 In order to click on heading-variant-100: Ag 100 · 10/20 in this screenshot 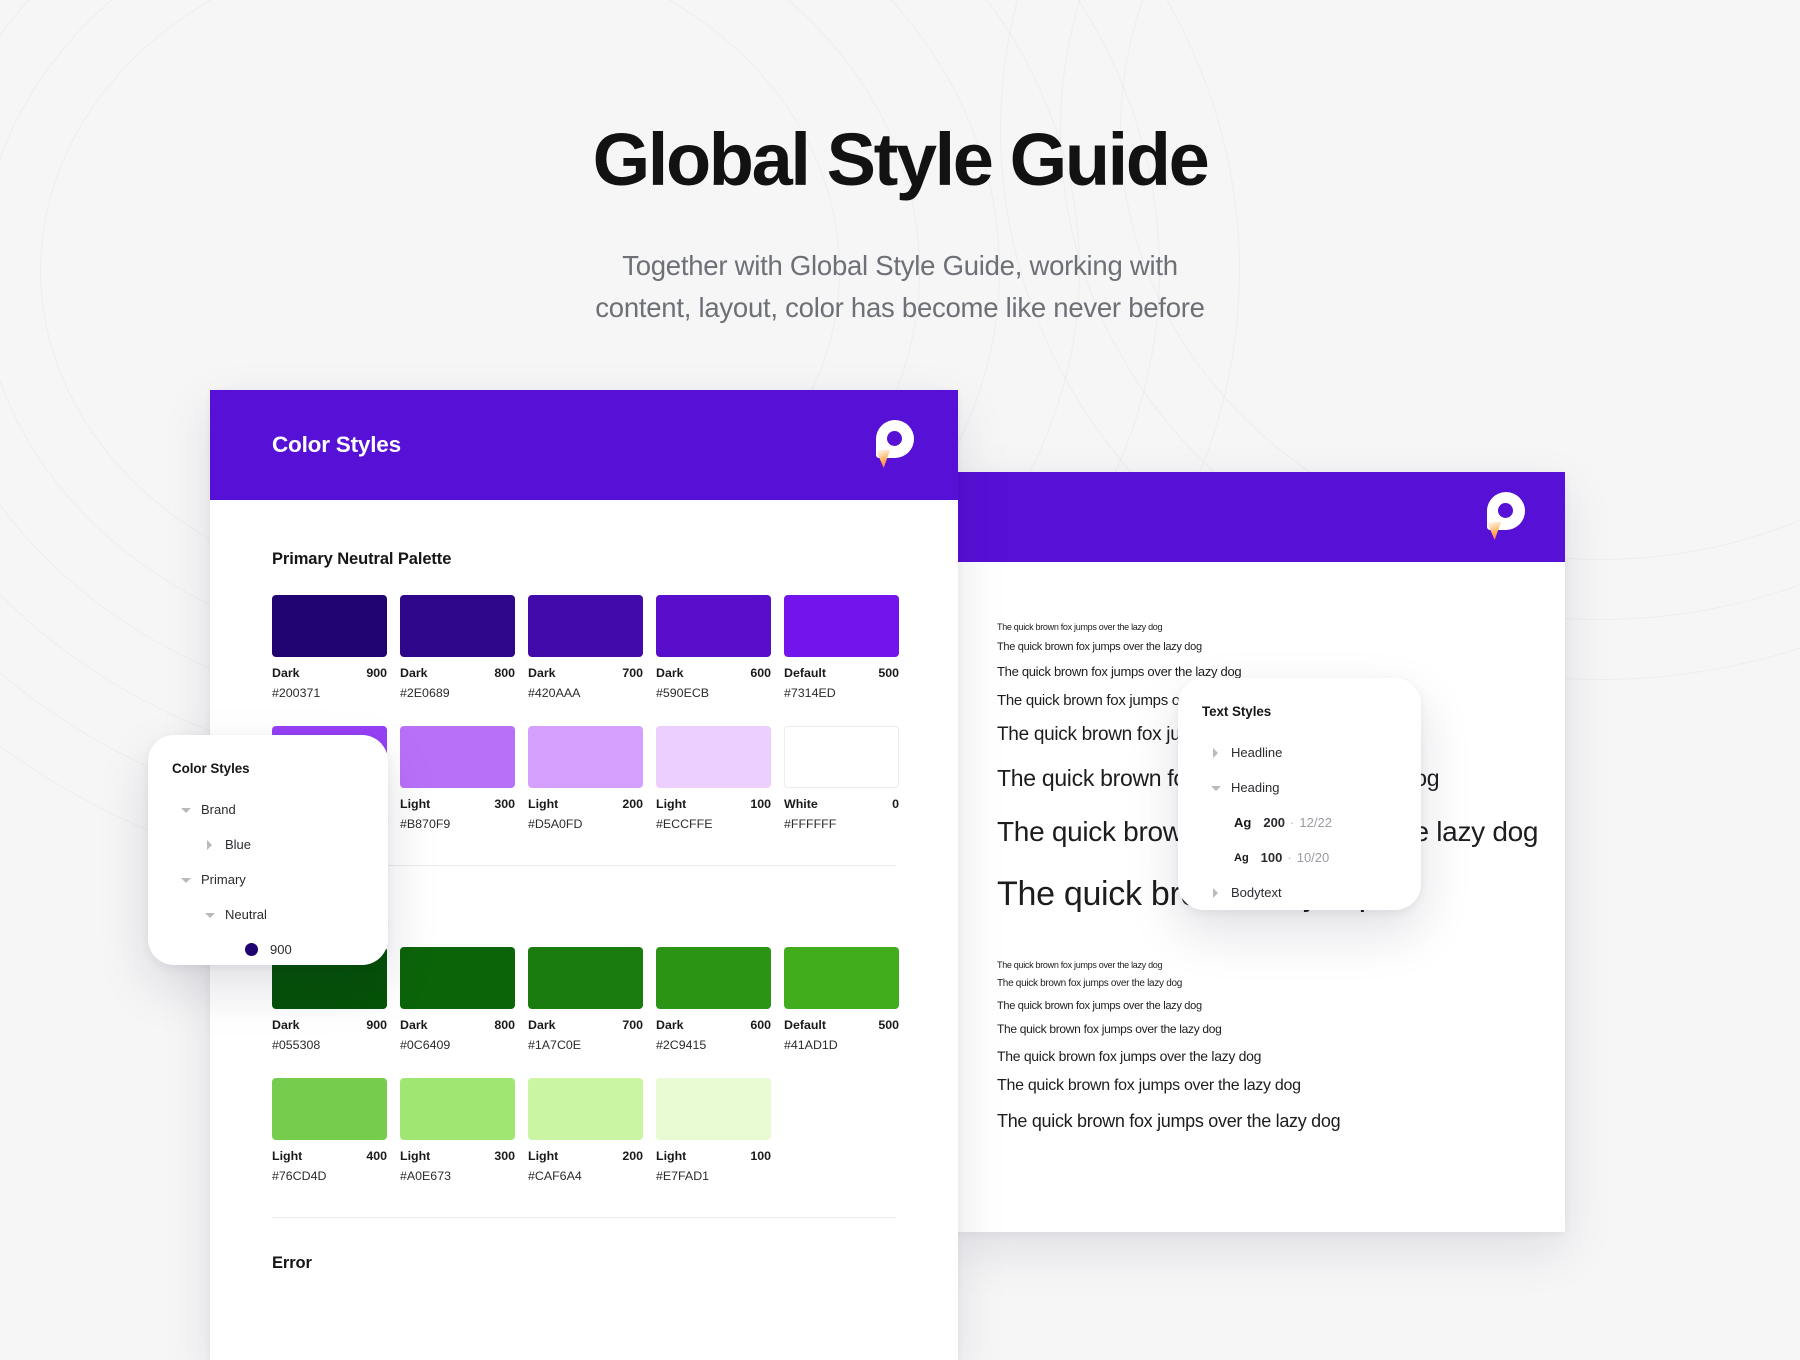, I will do `click(1300, 857)`.